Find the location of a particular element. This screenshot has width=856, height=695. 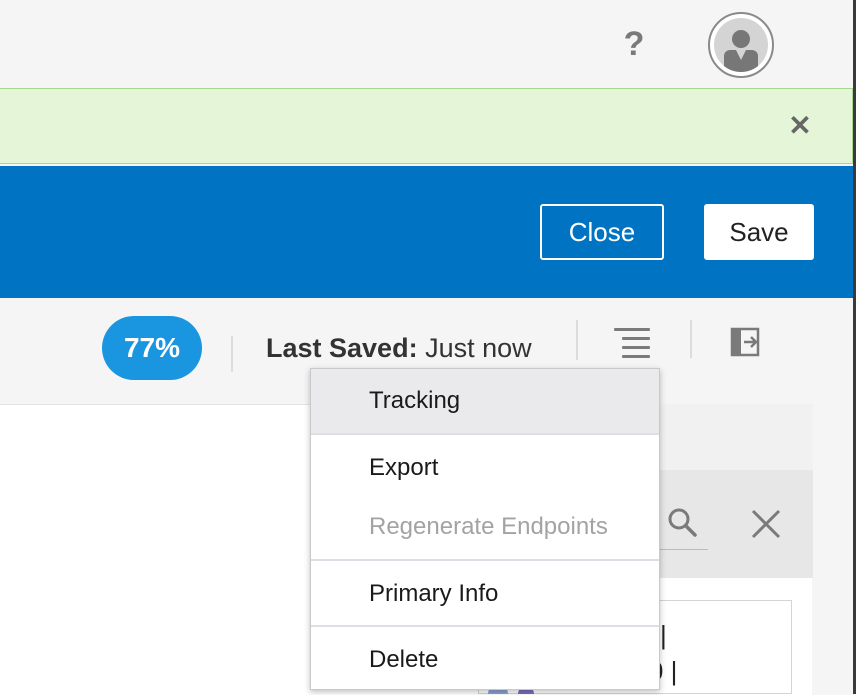

menu-item-label: Regenerate Endpoints is located at coordinates (488, 526).